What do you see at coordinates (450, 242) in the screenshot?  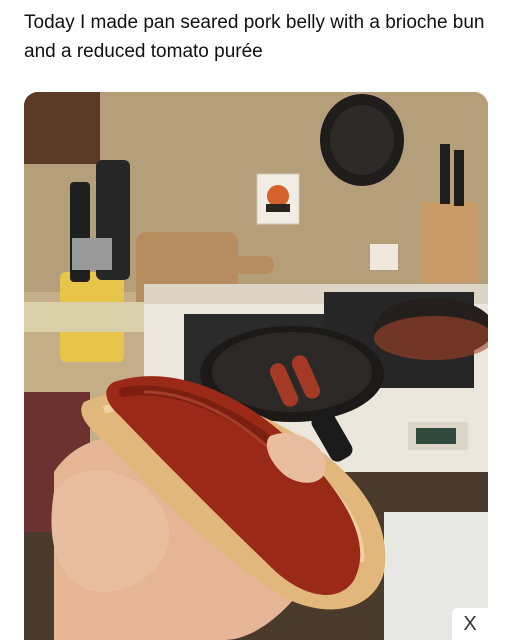 I see `knife-block` at bounding box center [450, 242].